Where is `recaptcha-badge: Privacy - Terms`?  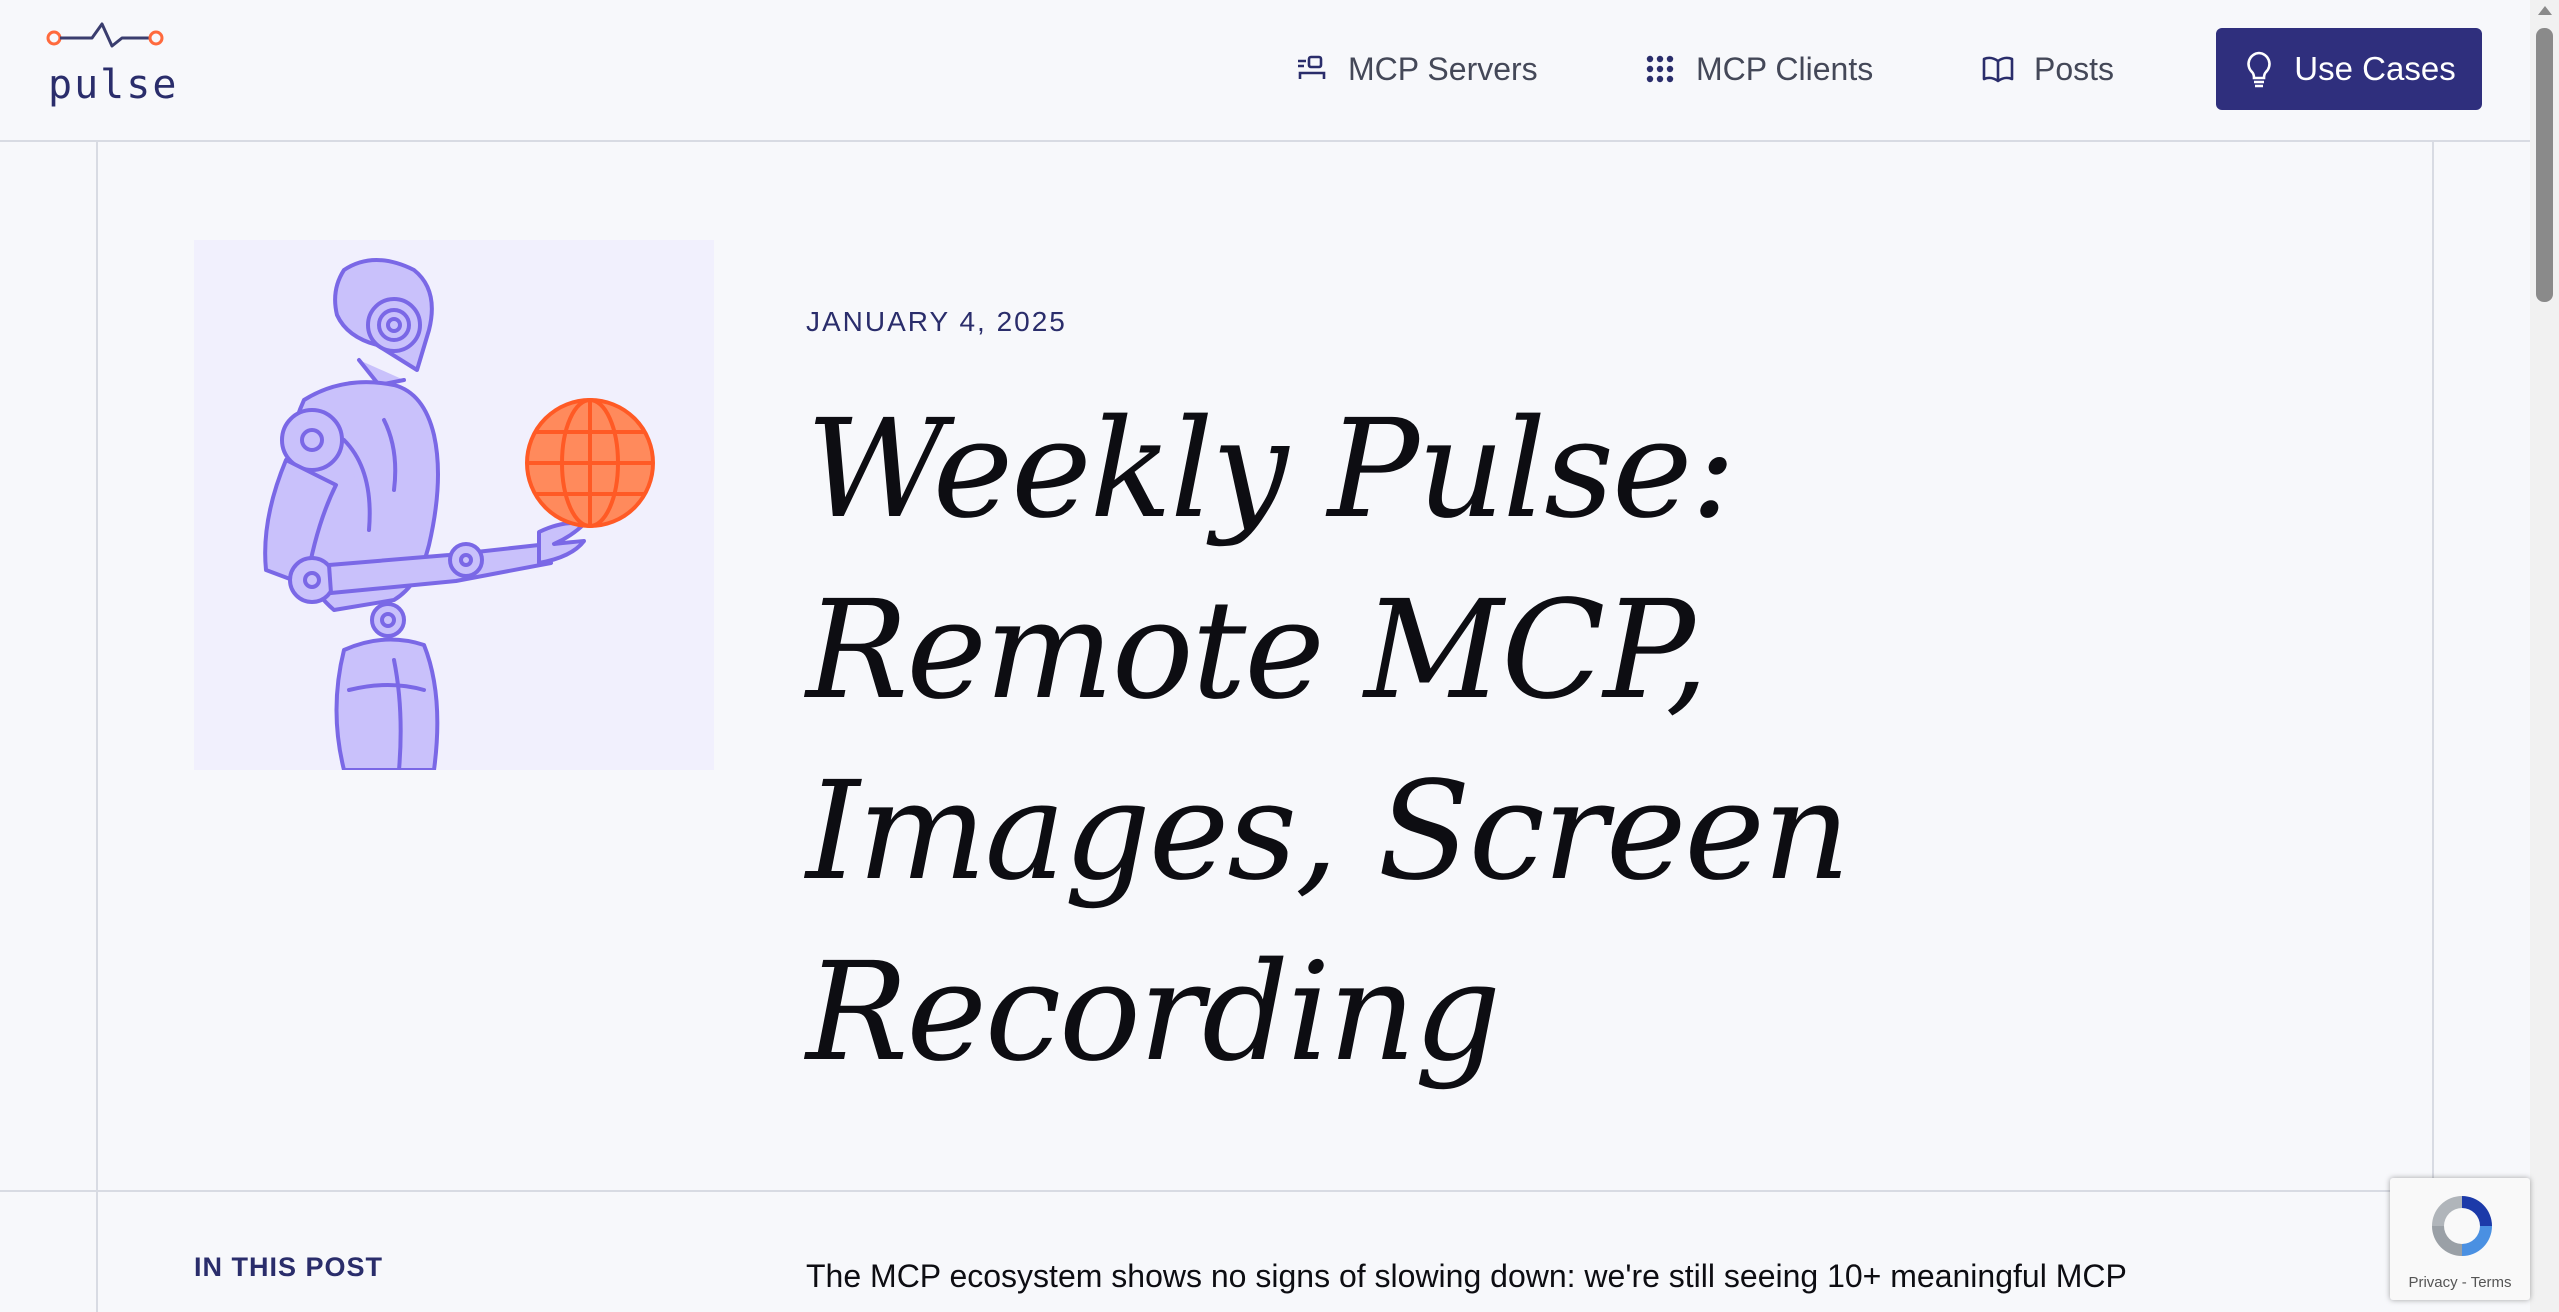 recaptcha-badge: Privacy - Terms is located at coordinates (2460, 1239).